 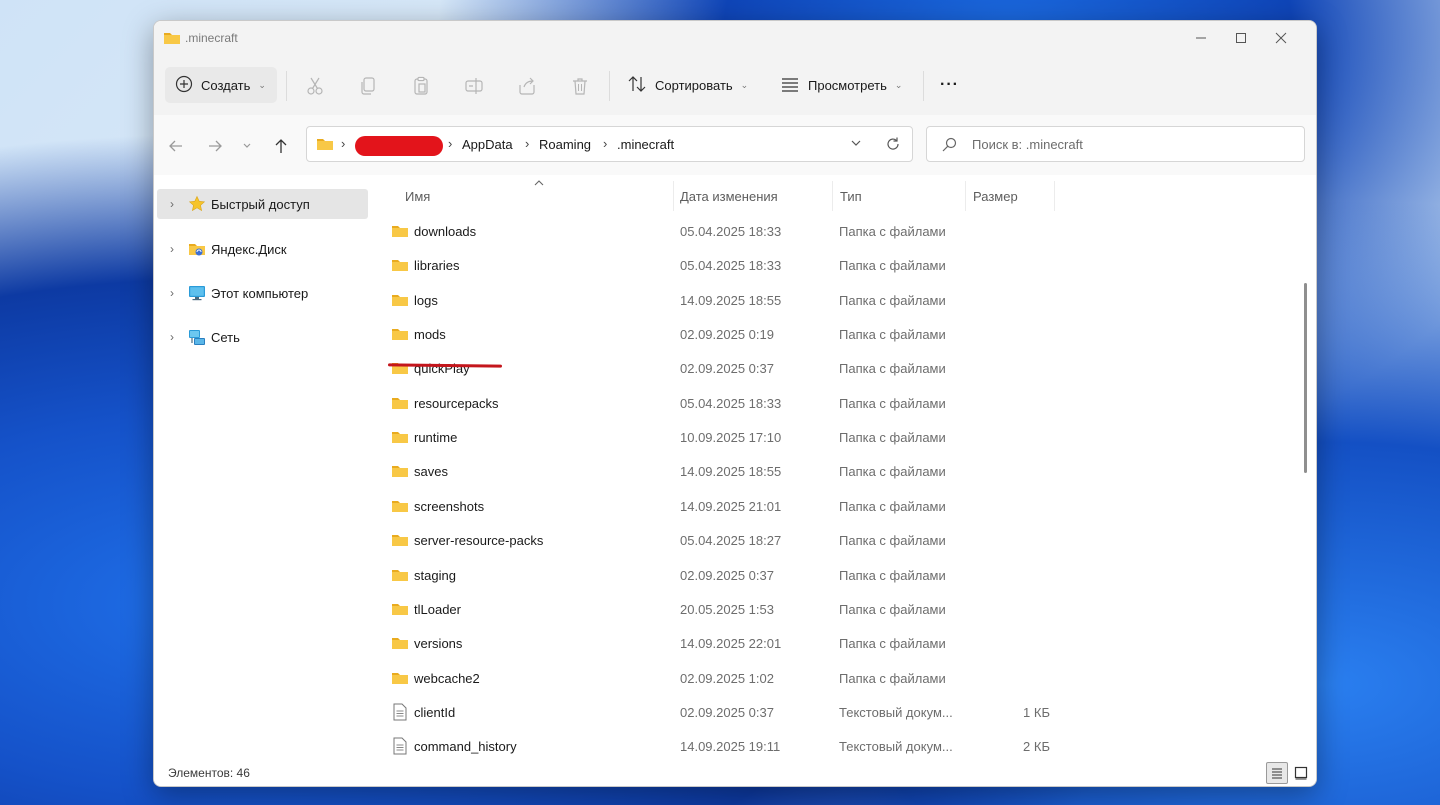 What do you see at coordinates (1115, 144) in the screenshot?
I see `search-box: Поиск в: .minecraft` at bounding box center [1115, 144].